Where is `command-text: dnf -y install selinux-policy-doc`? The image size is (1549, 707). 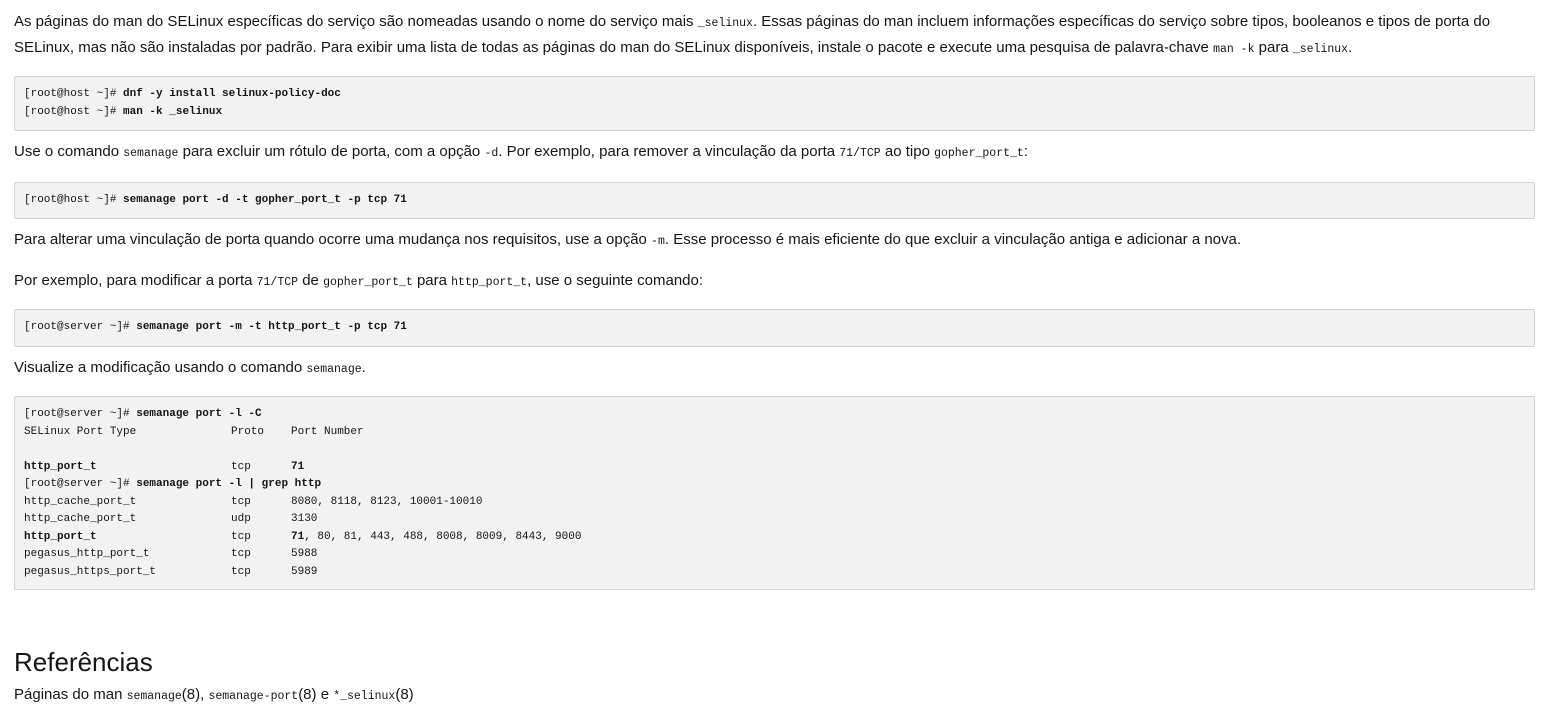
command-text: dnf -y install selinux-policy-doc is located at coordinates (232, 94).